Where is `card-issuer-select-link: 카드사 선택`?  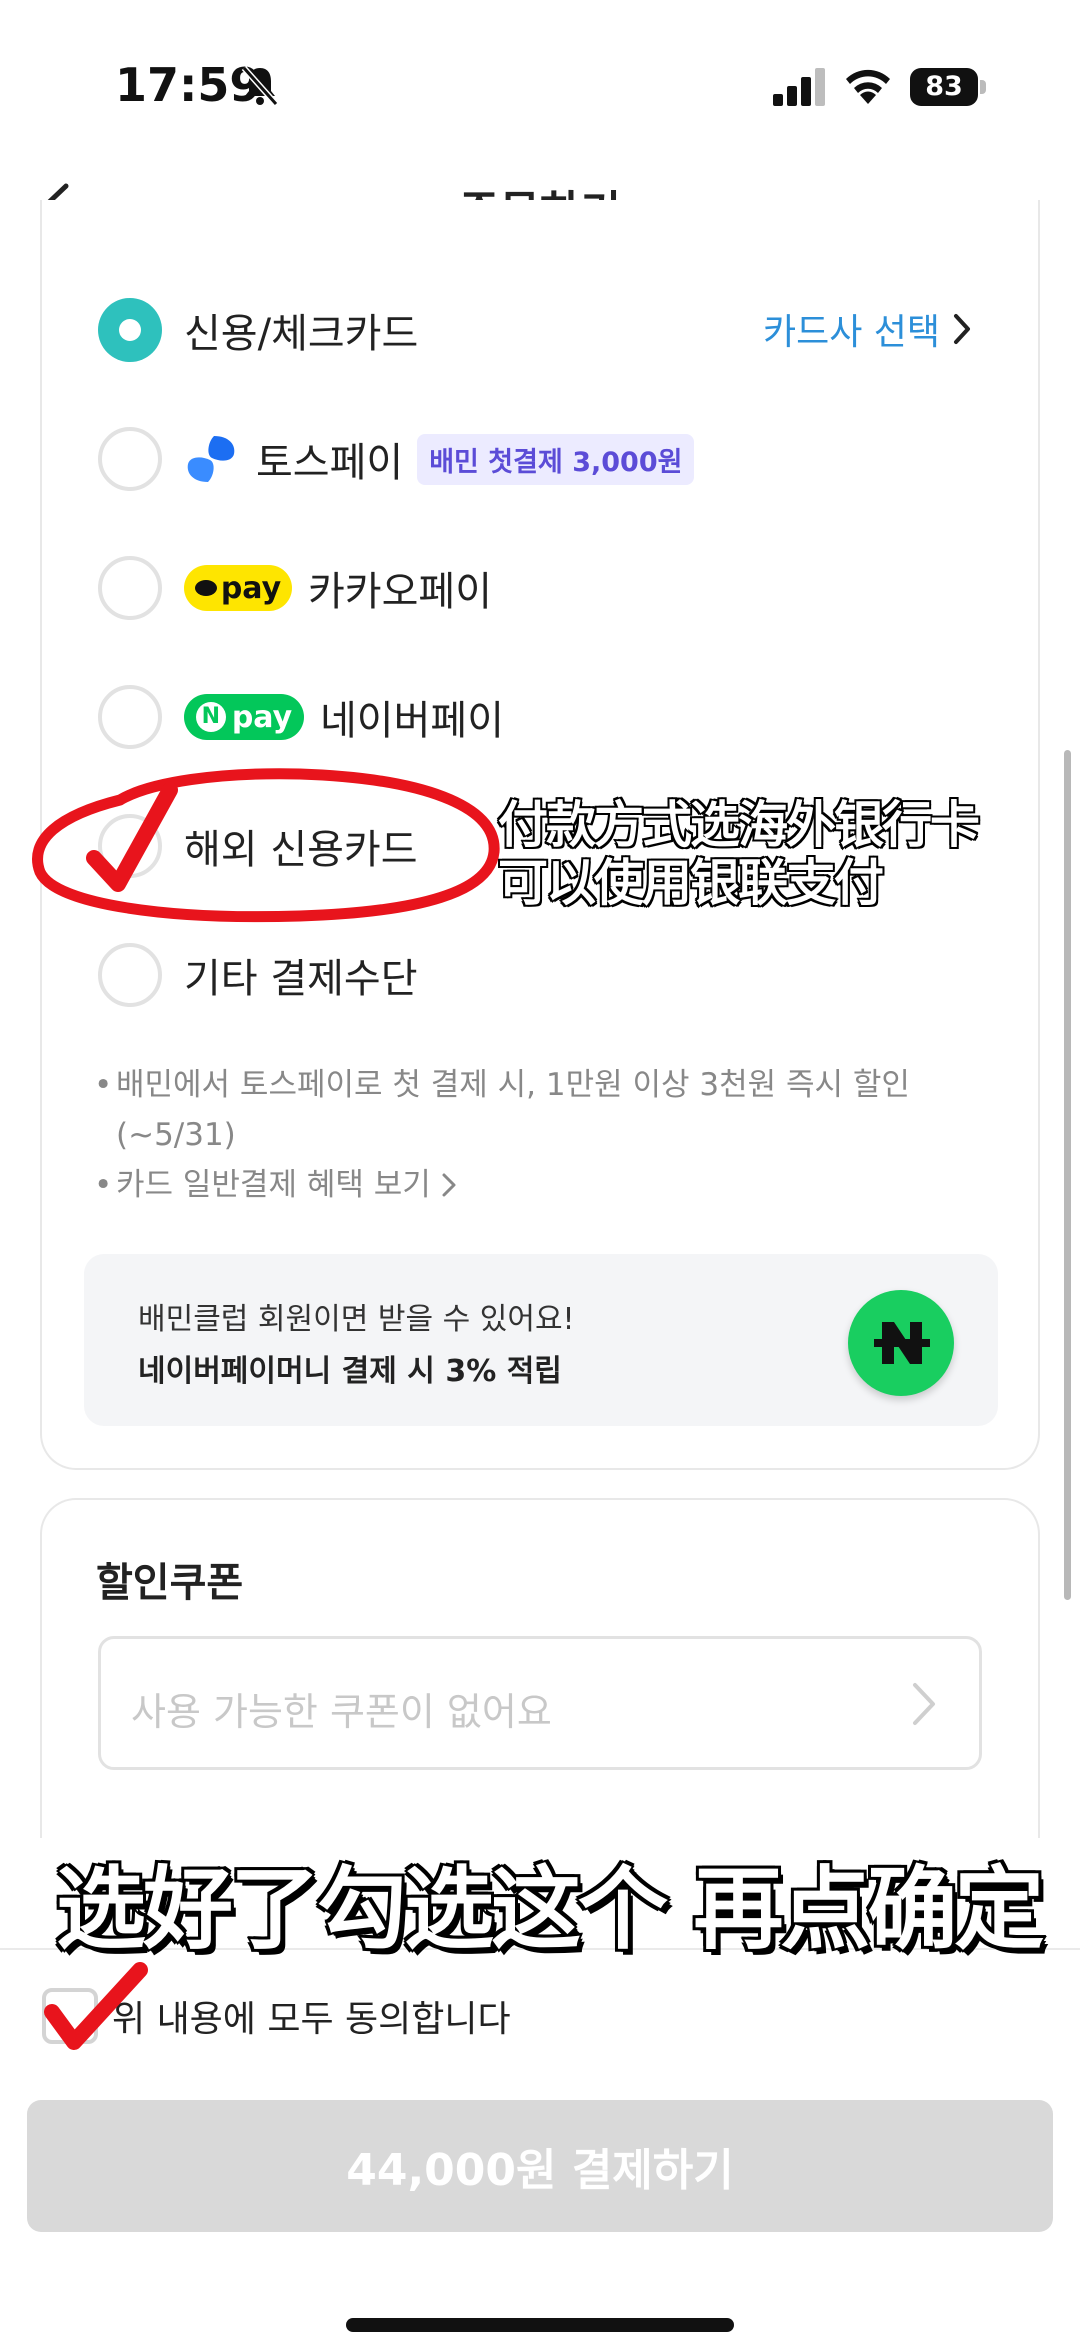
card-issuer-select-link: 카드사 선택 is located at coordinates (867, 329).